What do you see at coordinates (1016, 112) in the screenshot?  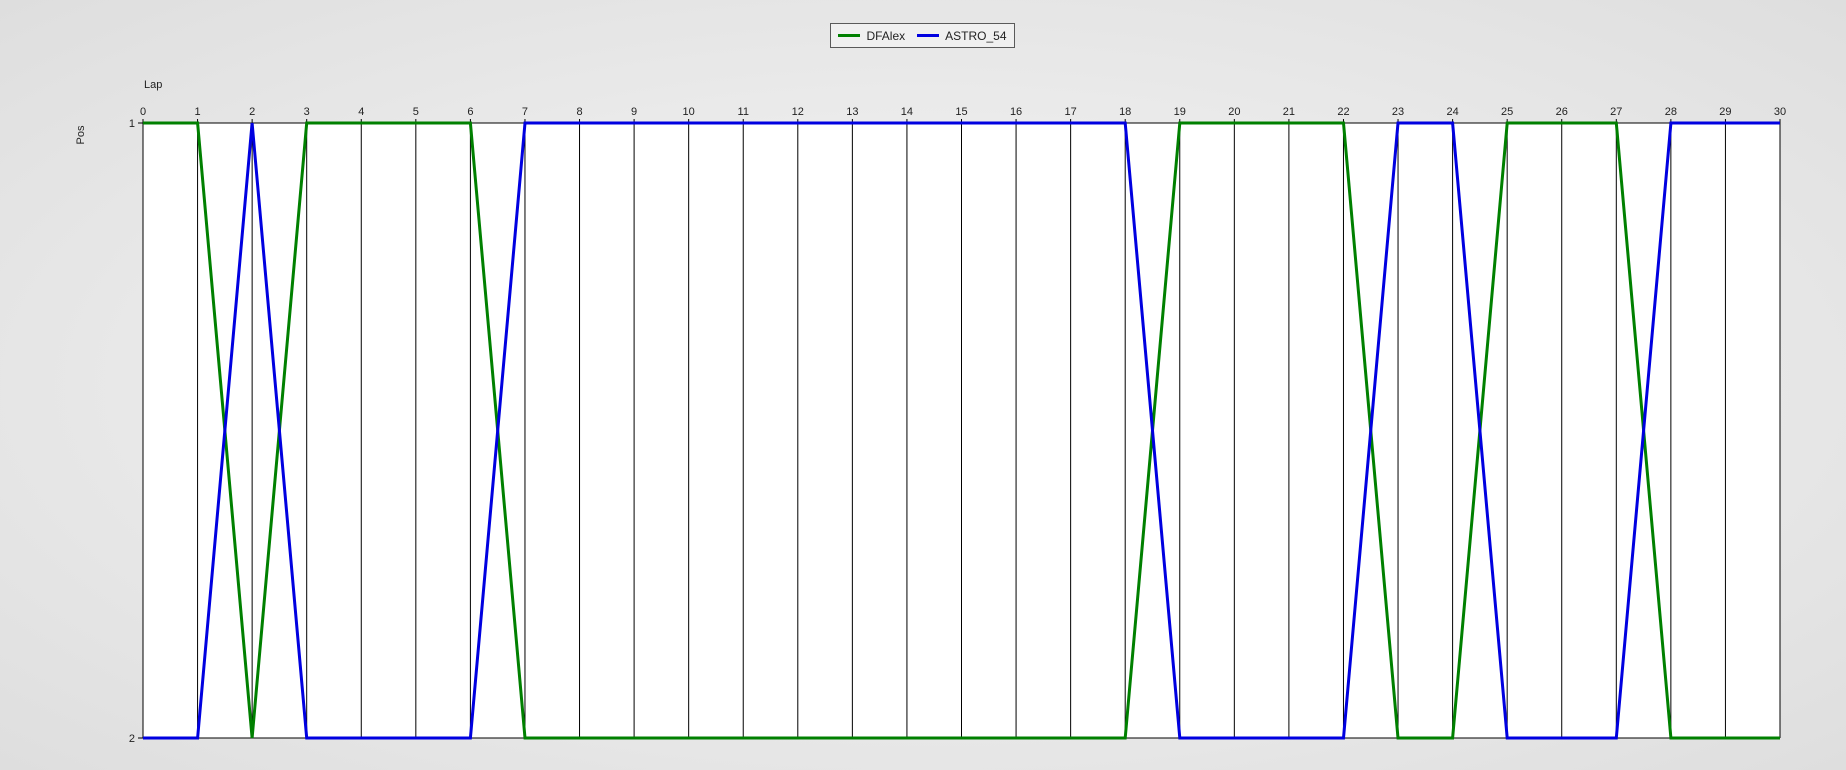 I see `x-tick-label-16: 16` at bounding box center [1016, 112].